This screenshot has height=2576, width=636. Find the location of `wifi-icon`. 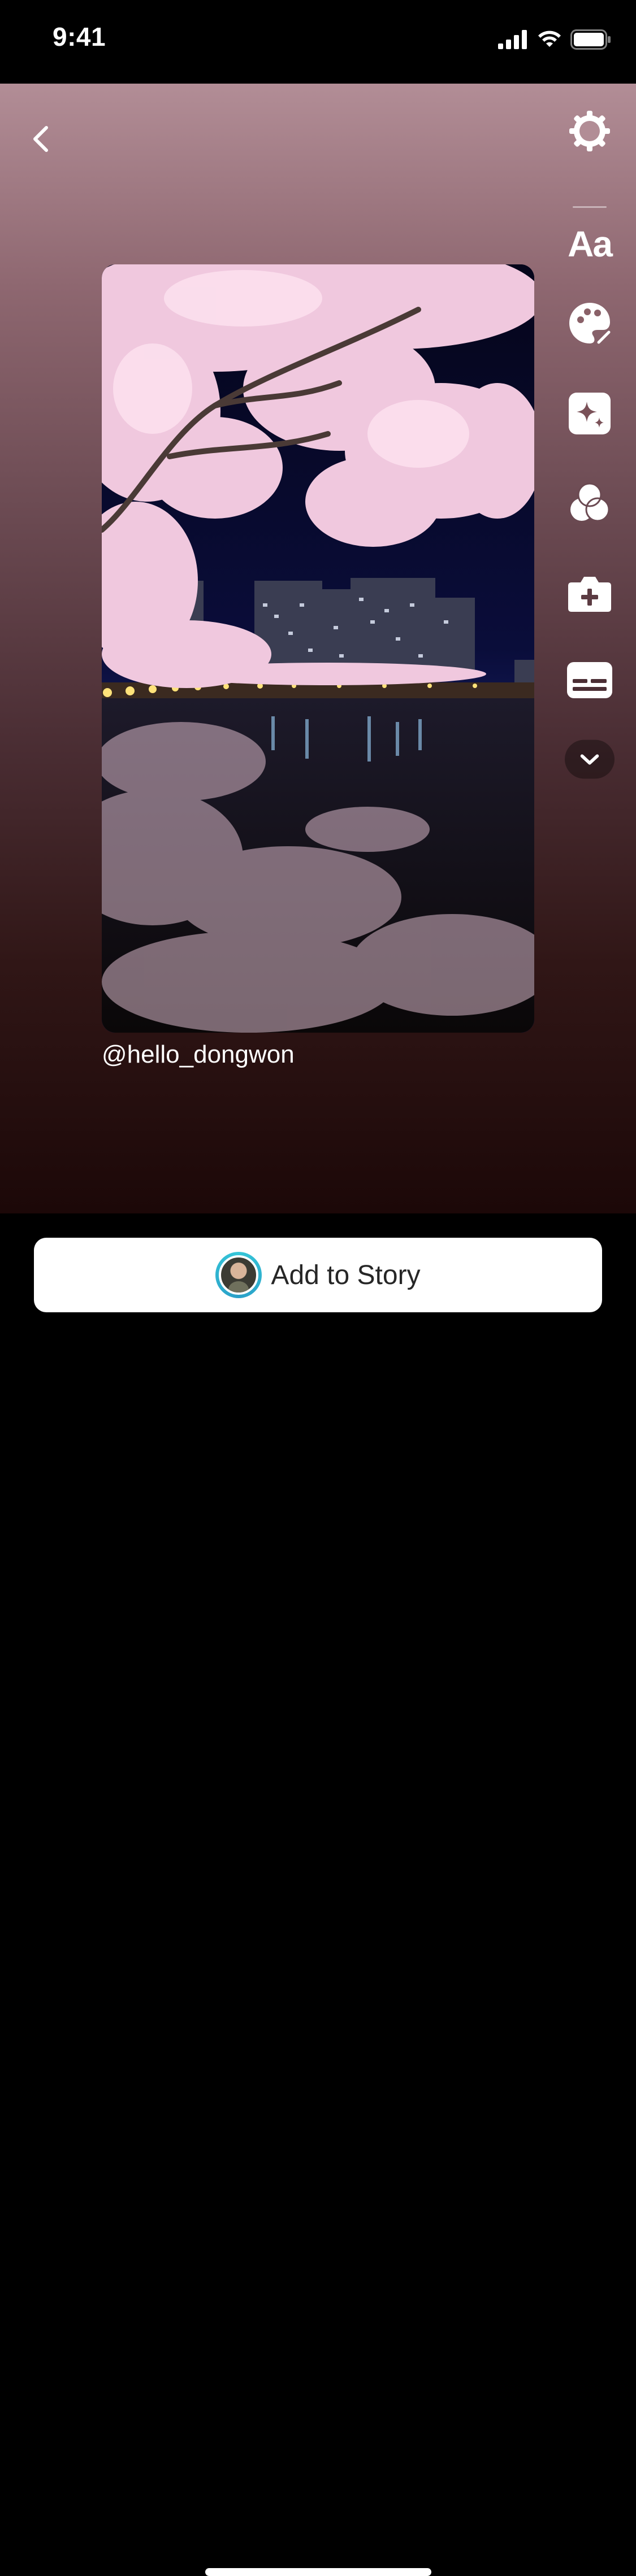

wifi-icon is located at coordinates (549, 39).